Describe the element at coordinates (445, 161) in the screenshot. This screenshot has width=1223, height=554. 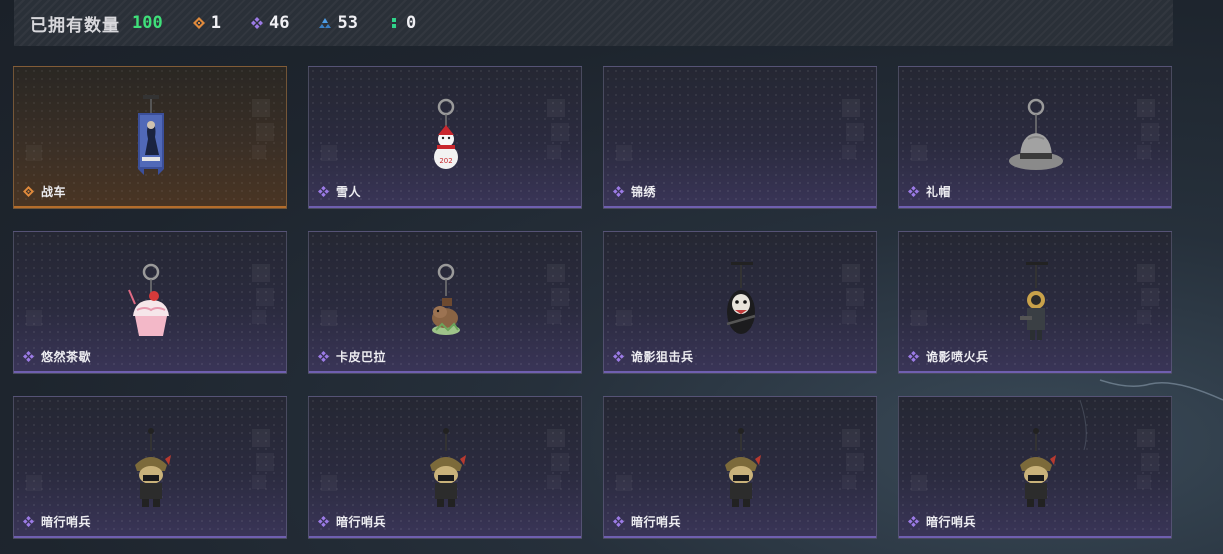
I see `svg-text: 202` at that location.